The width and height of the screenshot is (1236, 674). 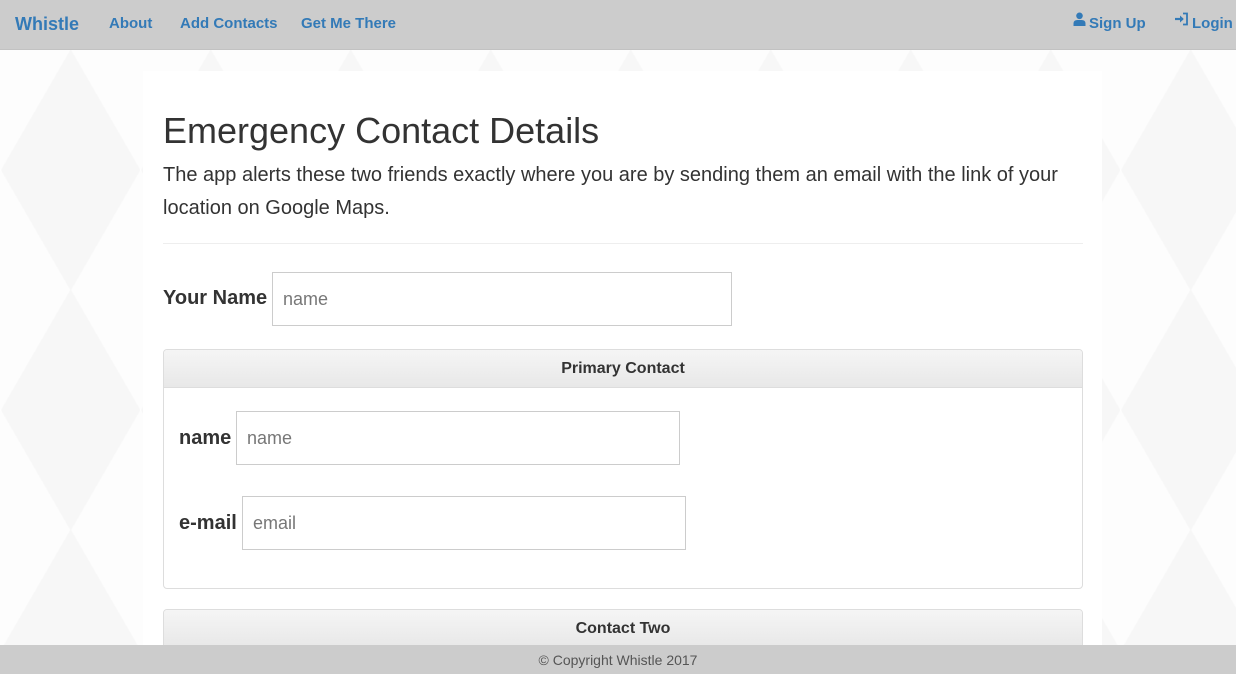 I want to click on contact-two-heading: Contact Two, so click(x=623, y=629).